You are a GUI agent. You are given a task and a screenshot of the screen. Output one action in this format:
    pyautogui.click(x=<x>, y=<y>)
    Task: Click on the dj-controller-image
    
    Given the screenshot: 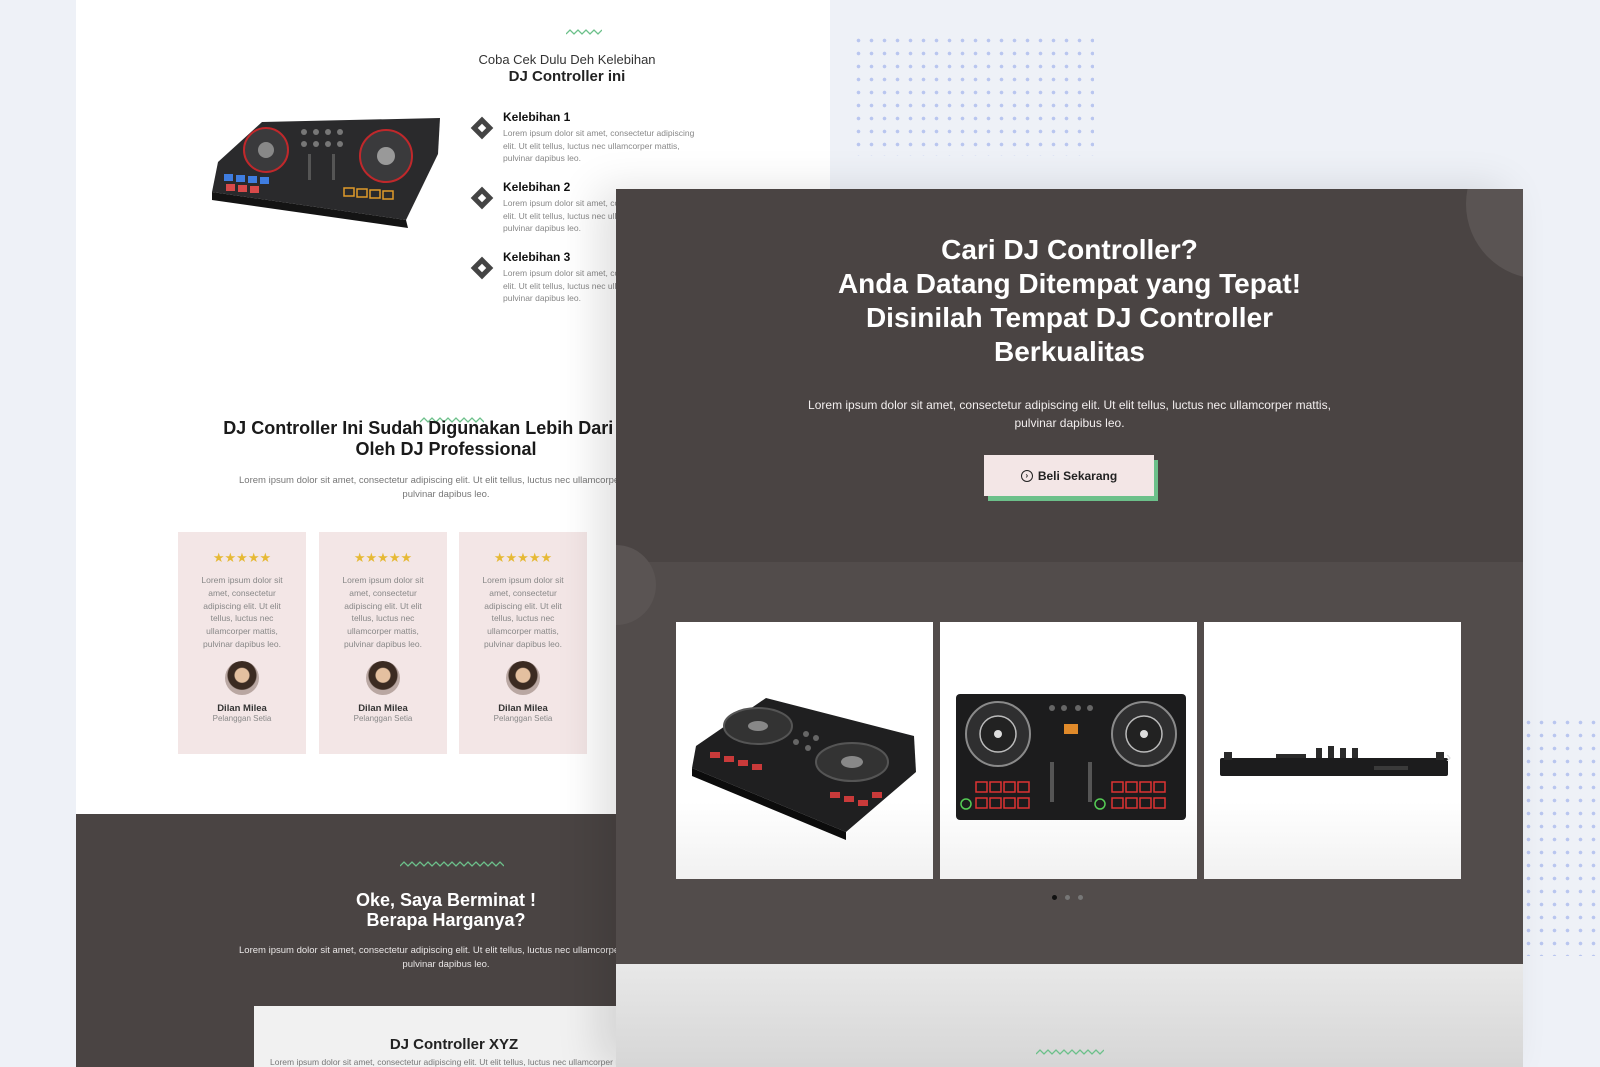 What is the action you would take?
    pyautogui.click(x=326, y=173)
    